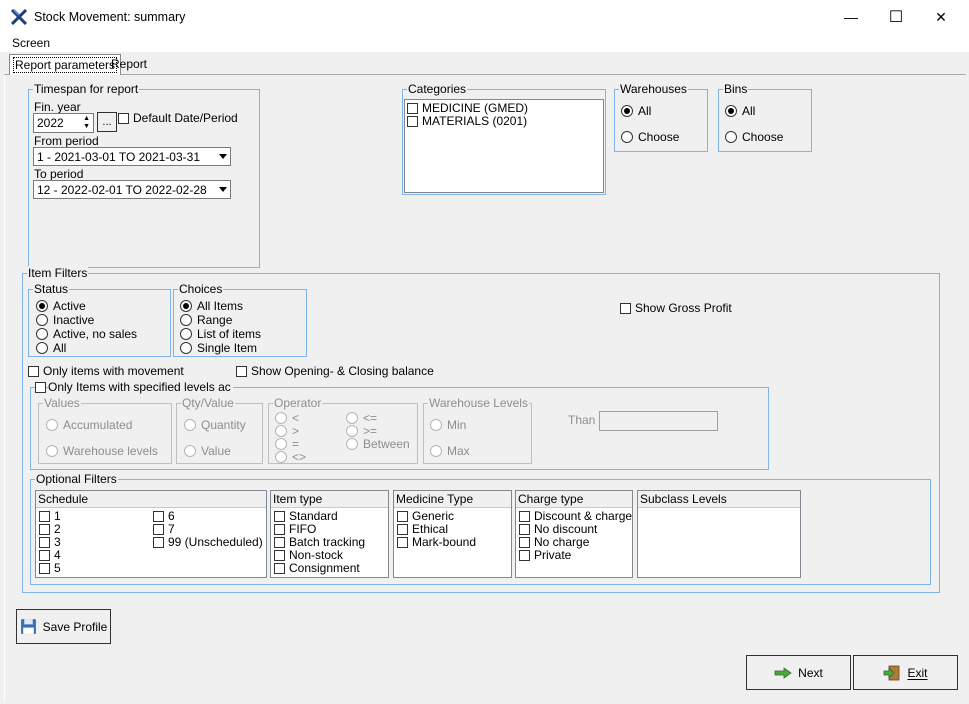 The height and width of the screenshot is (704, 969). I want to click on operator-le-radio, so click(352, 418).